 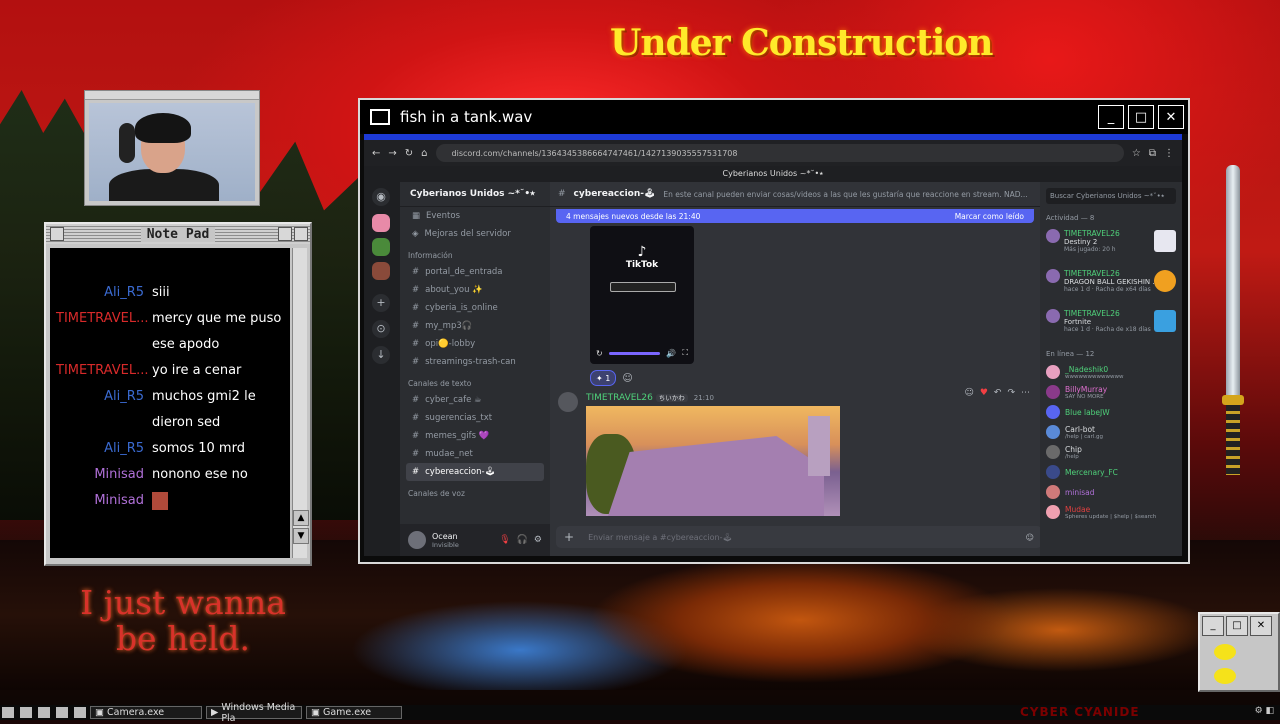 What do you see at coordinates (619, 398) in the screenshot?
I see `message-author: TIMETRAVEL26` at bounding box center [619, 398].